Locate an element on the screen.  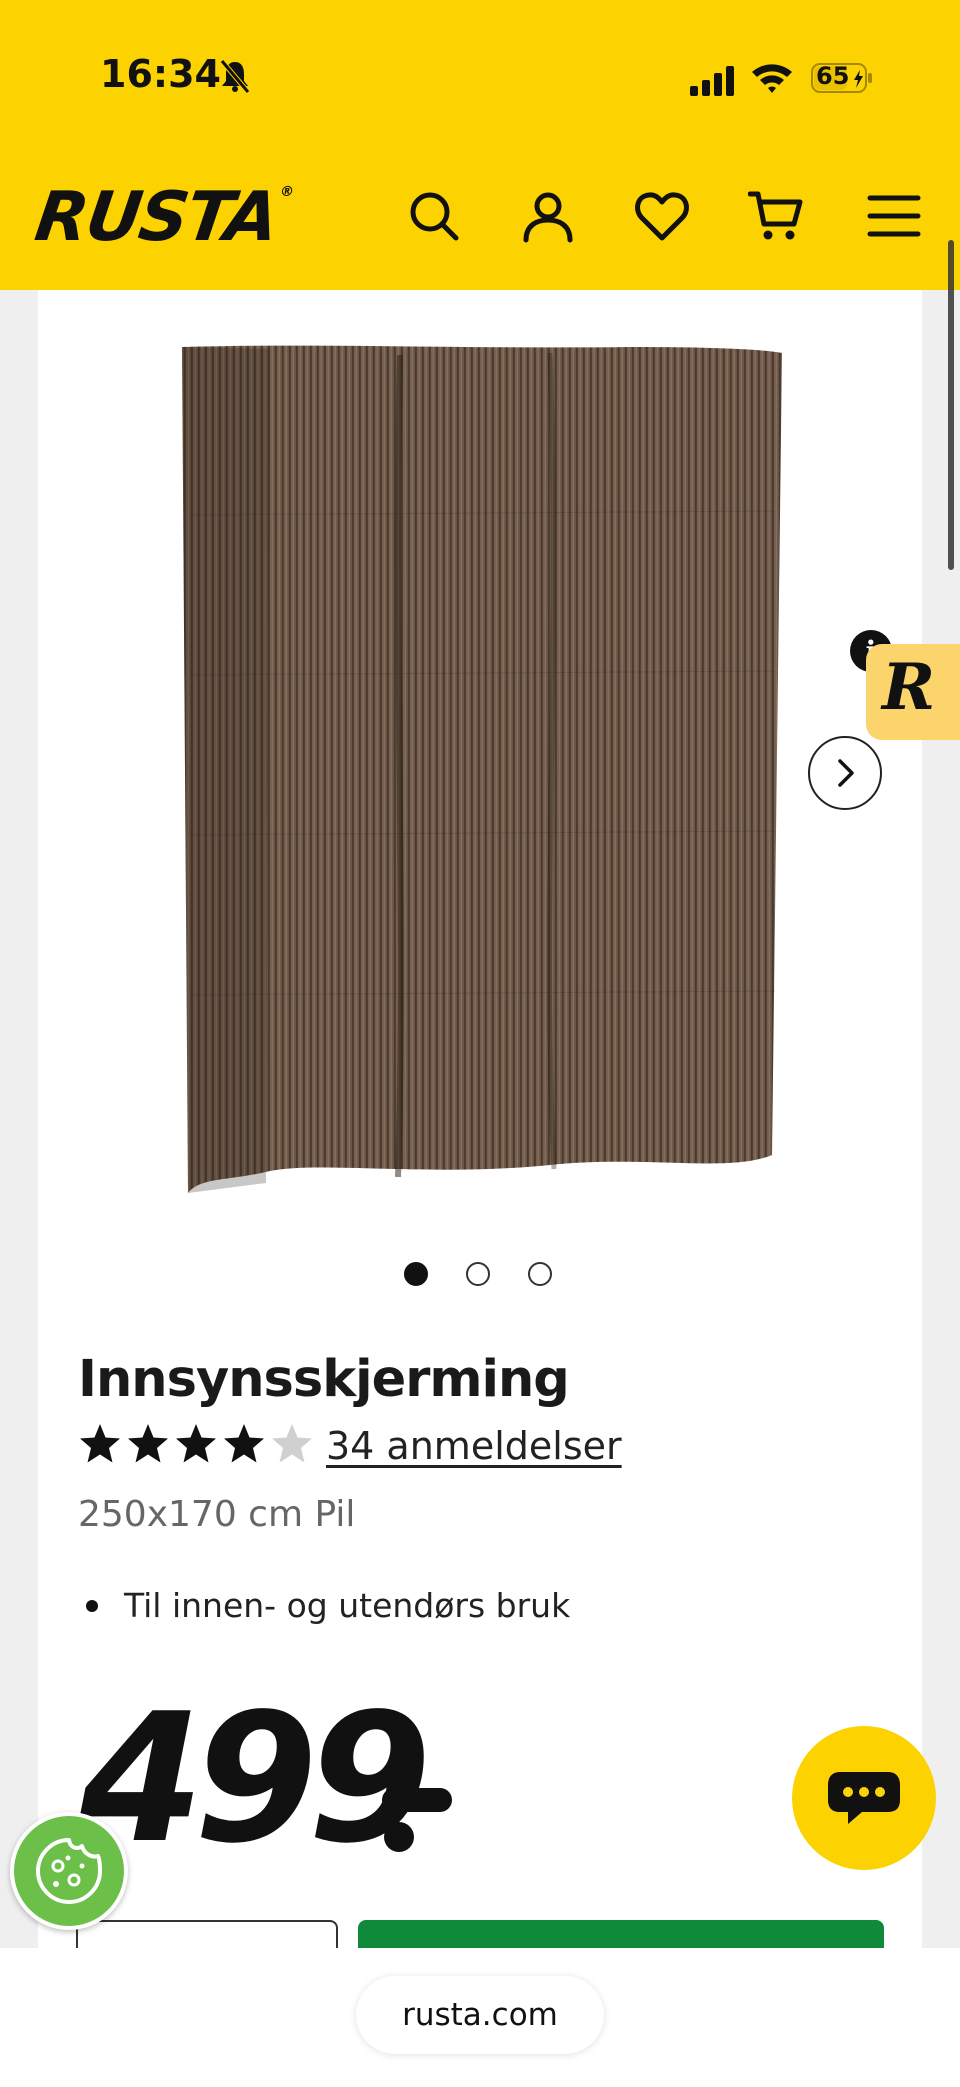
menu-icon is located at coordinates (894, 216).